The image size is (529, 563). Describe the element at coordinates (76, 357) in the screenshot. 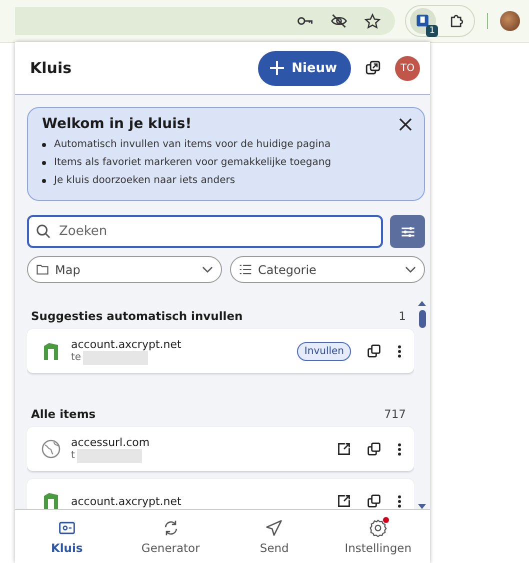

I see `item-username: te` at that location.